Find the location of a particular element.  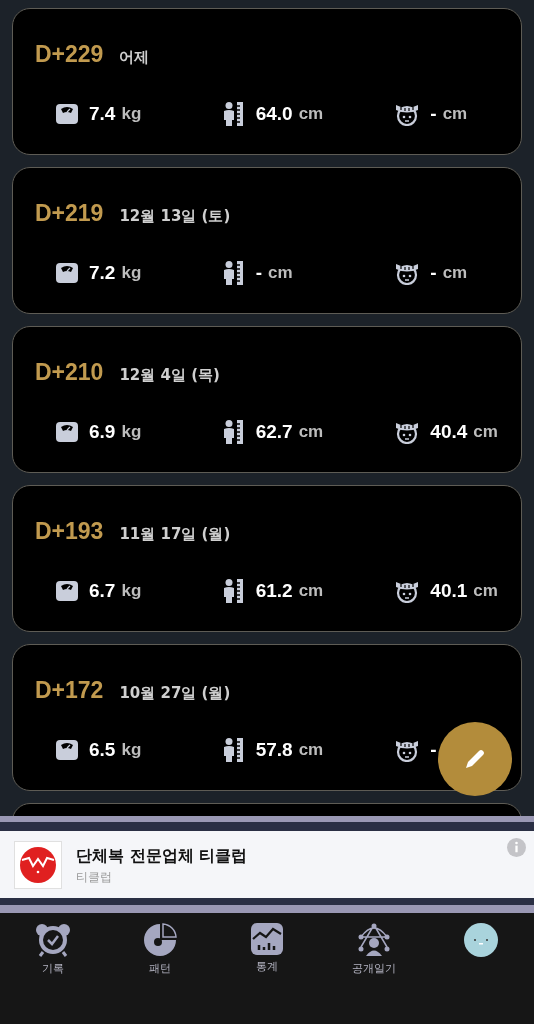

height-value: 62.7 is located at coordinates (274, 431).